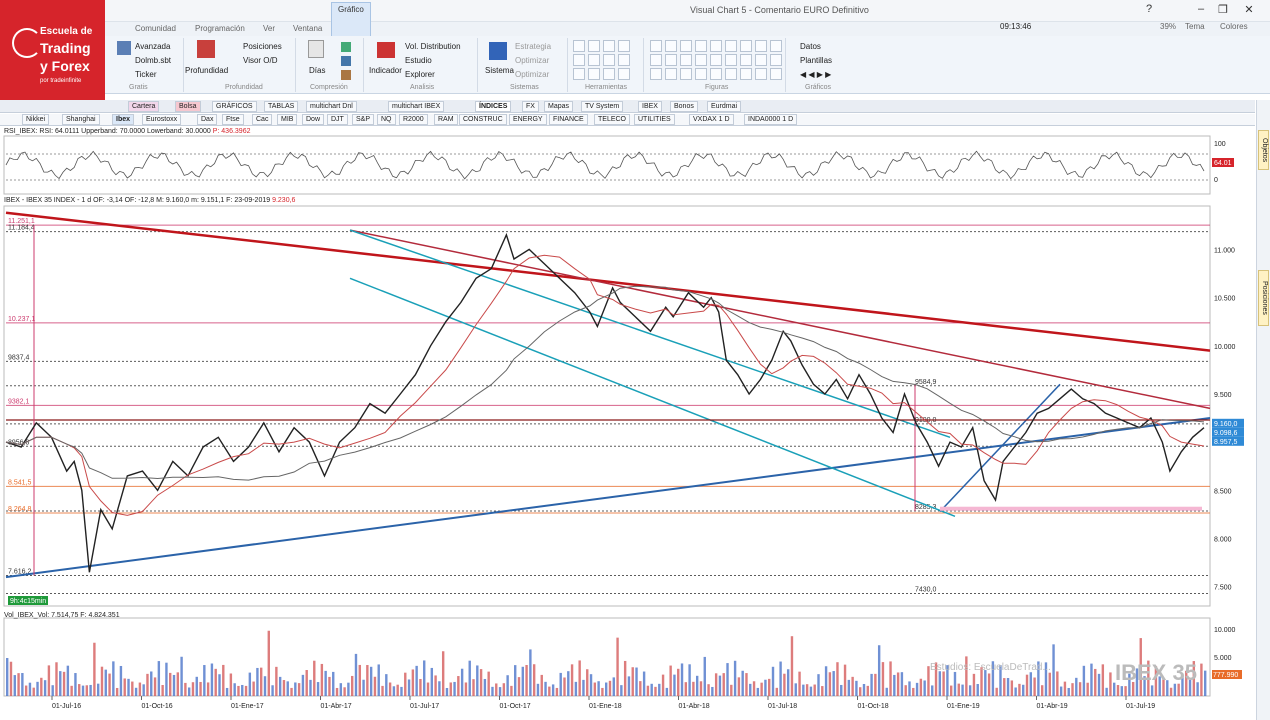  Describe the element at coordinates (144, 106) in the screenshot. I see `workspace-tab: Cartera` at that location.